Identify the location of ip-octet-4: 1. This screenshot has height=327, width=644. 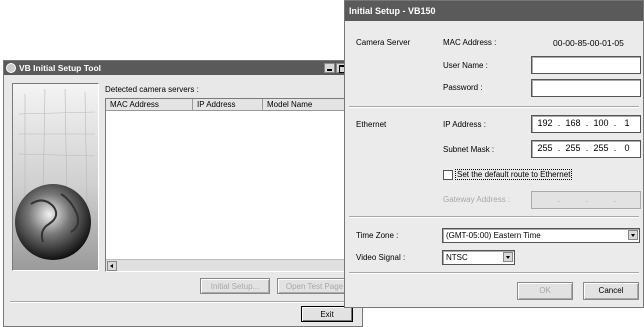
(627, 123).